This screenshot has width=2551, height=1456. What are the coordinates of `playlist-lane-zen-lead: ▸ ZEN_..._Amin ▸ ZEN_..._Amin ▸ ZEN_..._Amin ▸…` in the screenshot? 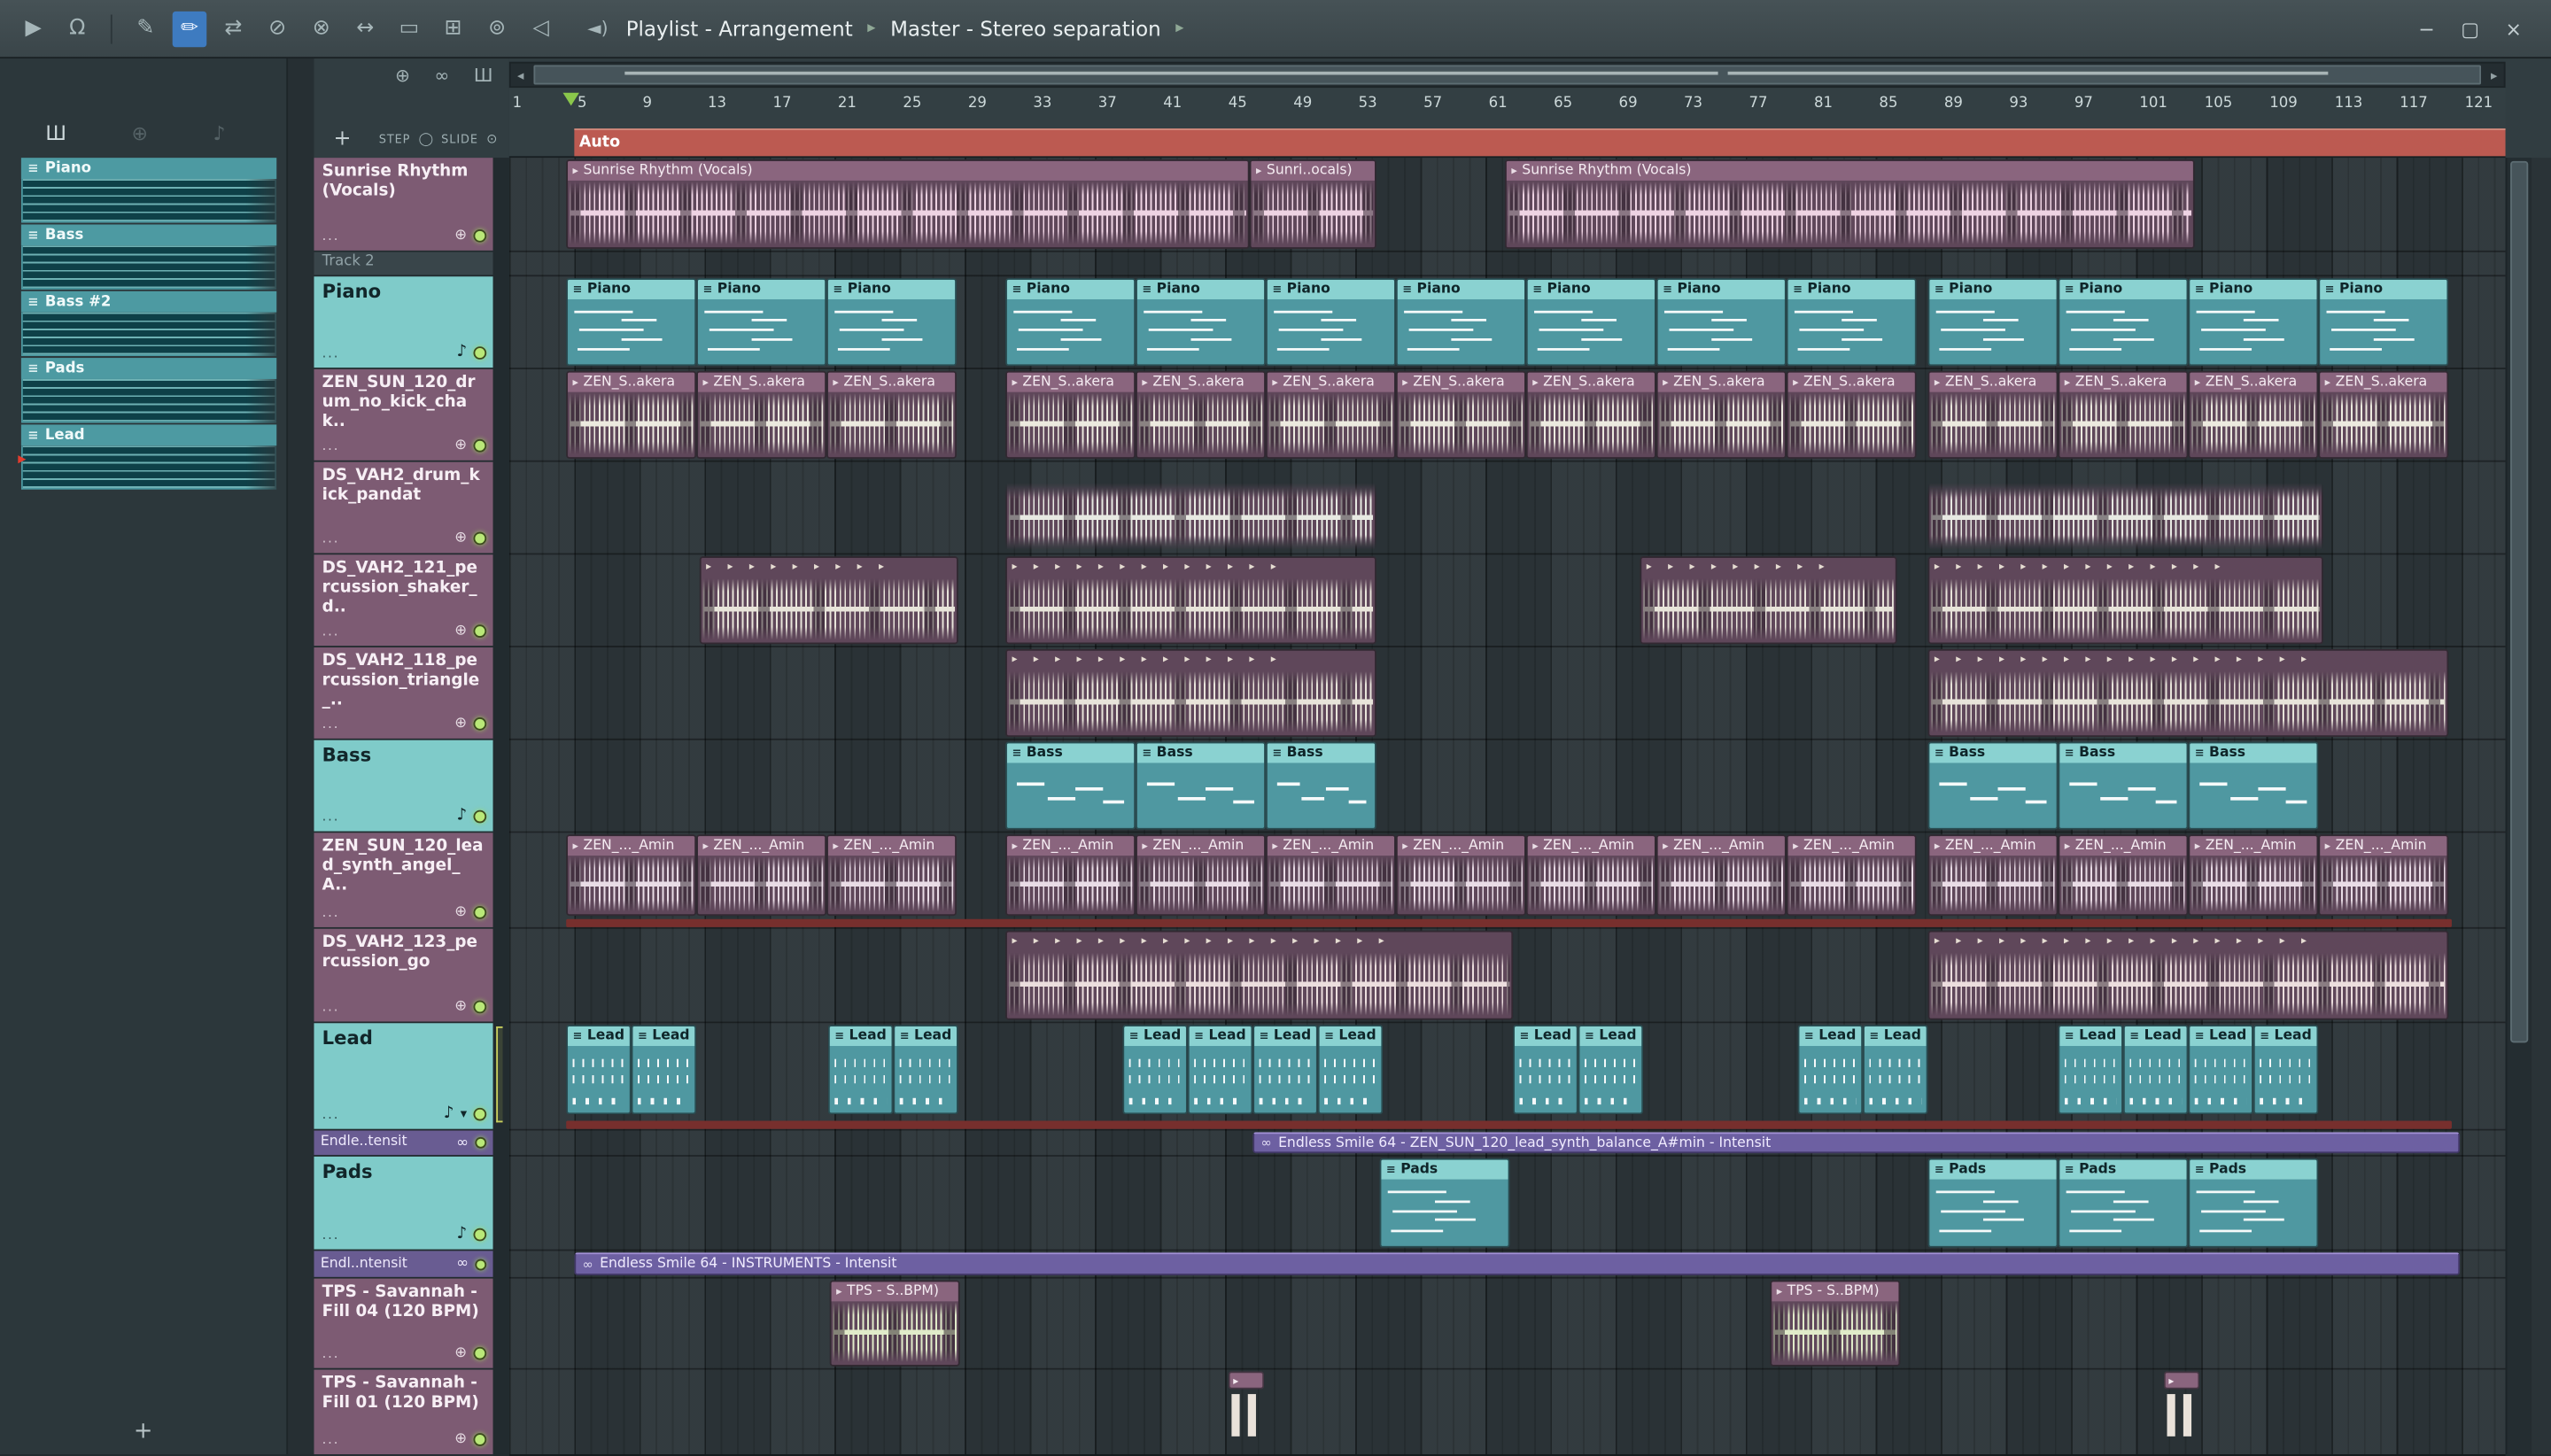 It's located at (1507, 881).